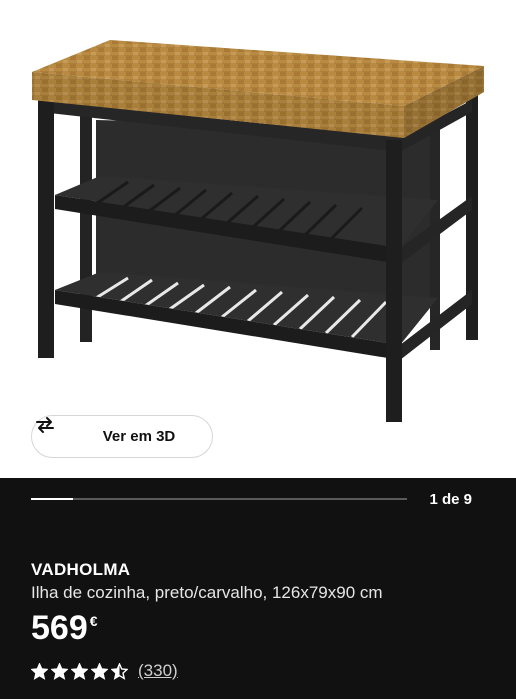  I want to click on rating-stars, so click(79, 671).